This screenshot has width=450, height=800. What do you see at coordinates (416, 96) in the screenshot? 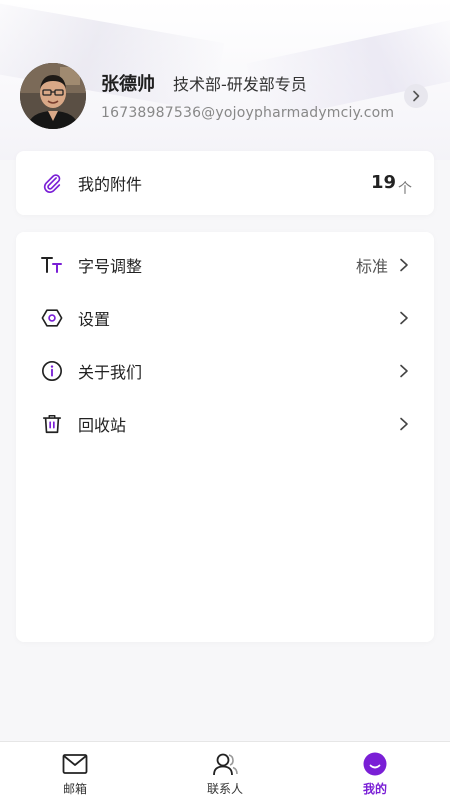
I see `profile-chevron-right-icon` at bounding box center [416, 96].